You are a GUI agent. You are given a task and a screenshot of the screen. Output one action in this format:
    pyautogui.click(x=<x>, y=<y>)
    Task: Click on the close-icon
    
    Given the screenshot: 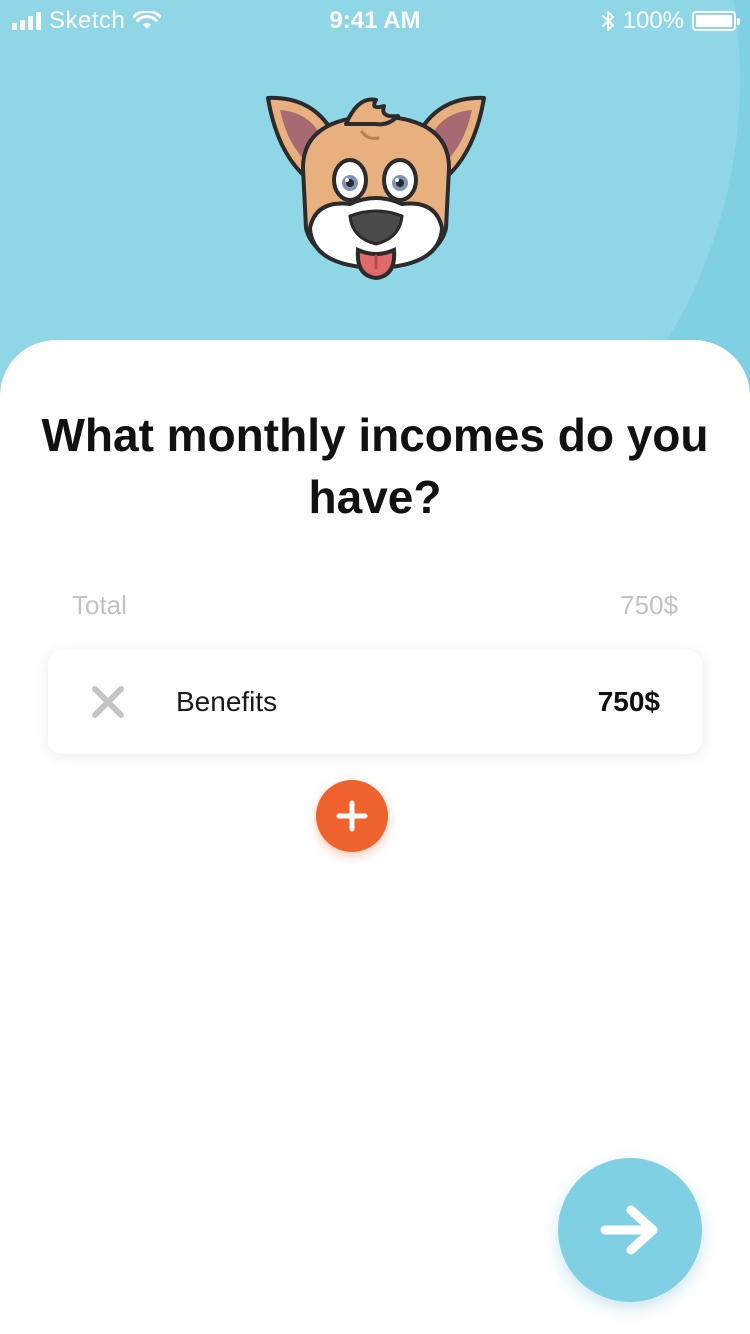 What is the action you would take?
    pyautogui.click(x=108, y=702)
    